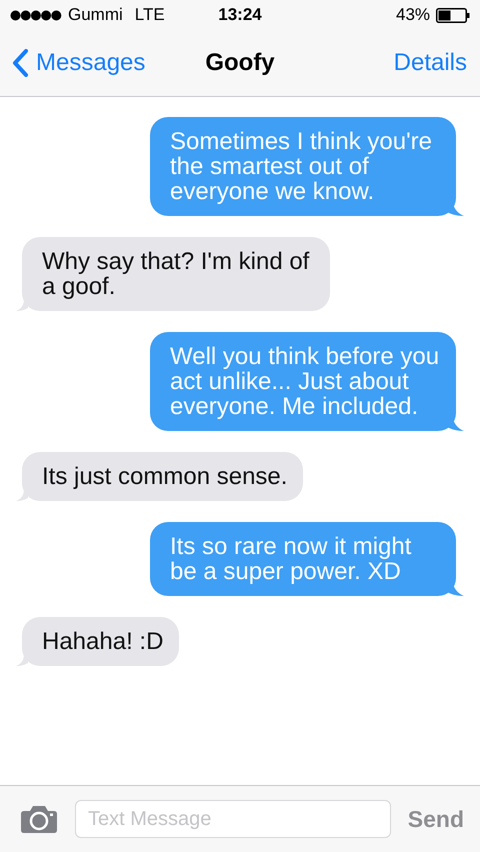 This screenshot has width=480, height=852. I want to click on conversation-title: Goofy, so click(240, 63).